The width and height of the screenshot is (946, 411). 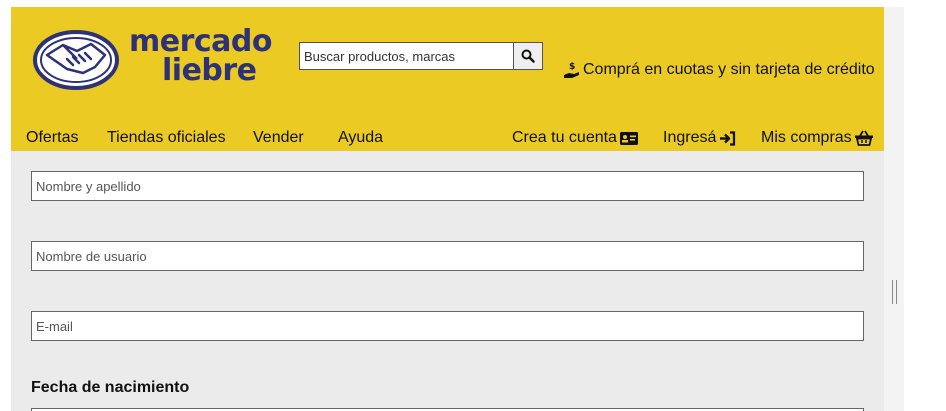 What do you see at coordinates (447, 186) in the screenshot?
I see `full-name-field` at bounding box center [447, 186].